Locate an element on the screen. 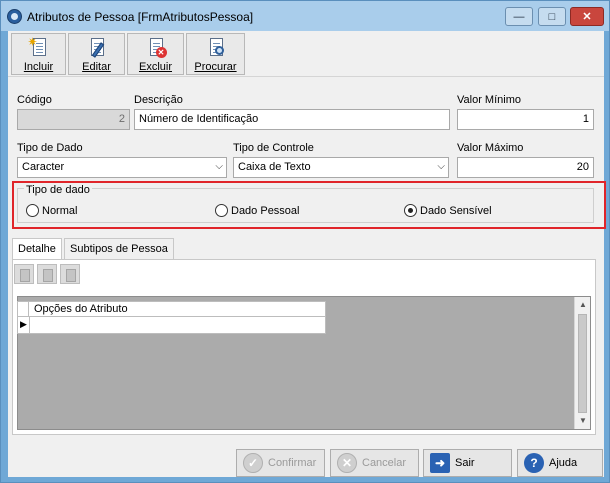 The width and height of the screenshot is (610, 483). check-icon: ✓ is located at coordinates (253, 463).